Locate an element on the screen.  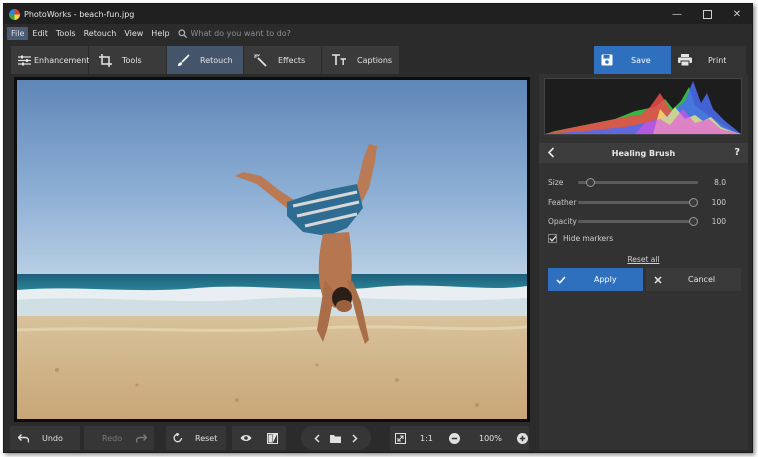
close-icon is located at coordinates (658, 279).